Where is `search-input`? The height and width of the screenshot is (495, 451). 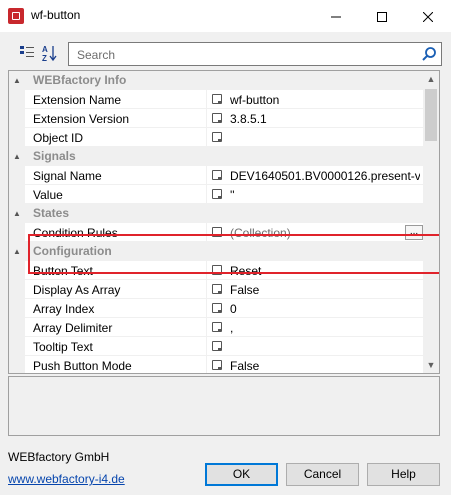
search-input is located at coordinates (242, 55).